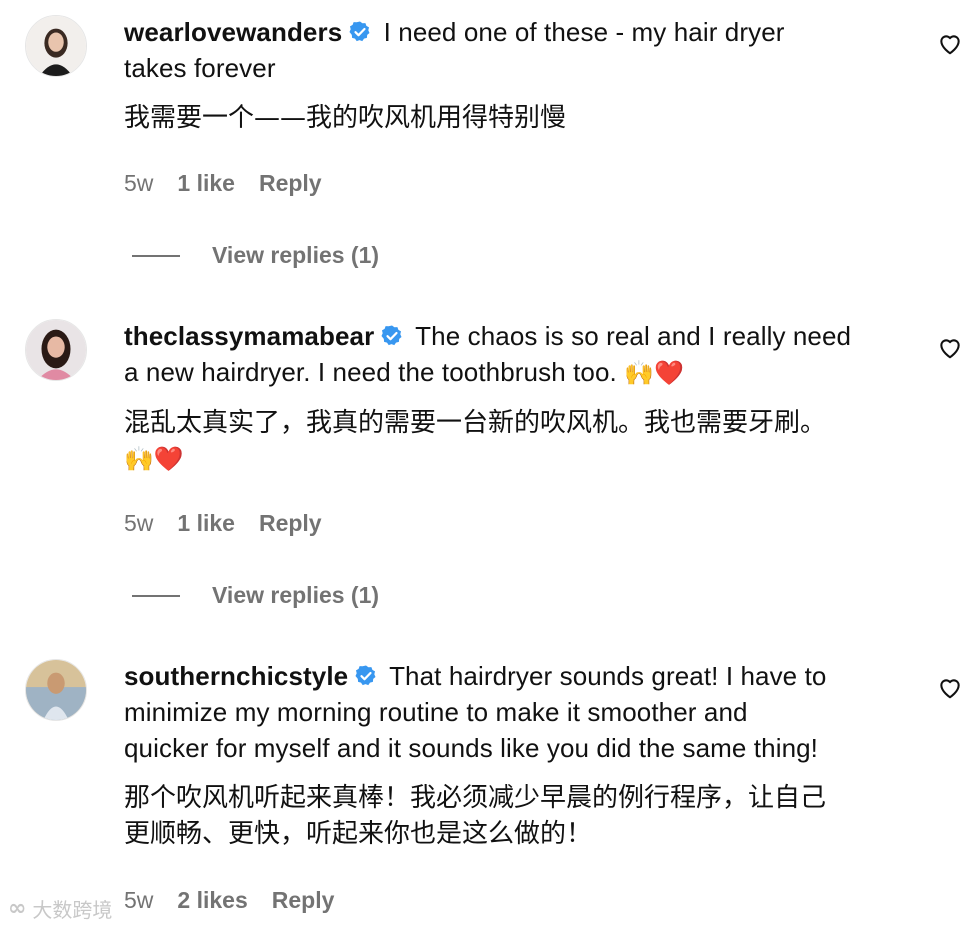  What do you see at coordinates (236, 676) in the screenshot?
I see `username: southernchicstyle` at bounding box center [236, 676].